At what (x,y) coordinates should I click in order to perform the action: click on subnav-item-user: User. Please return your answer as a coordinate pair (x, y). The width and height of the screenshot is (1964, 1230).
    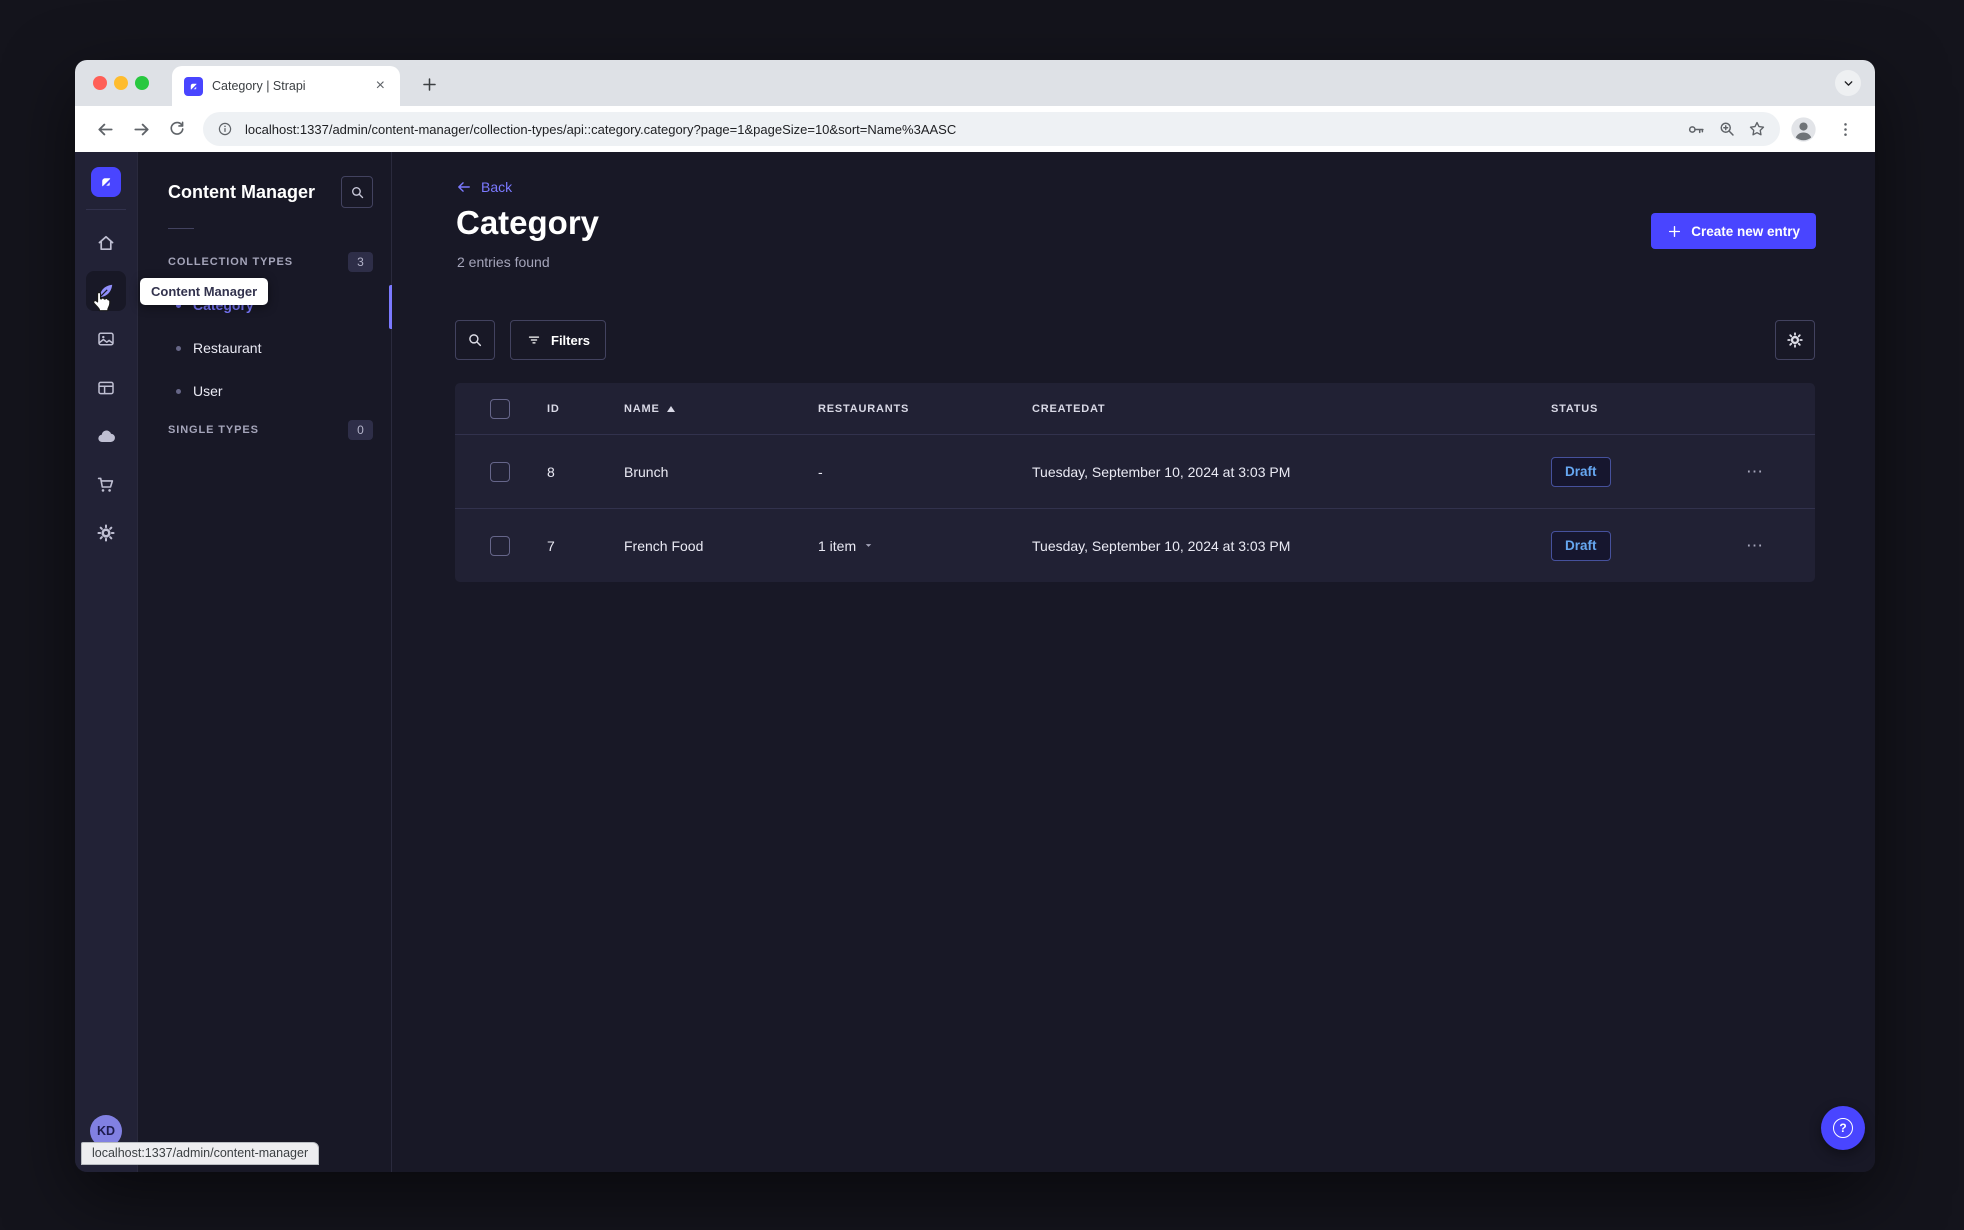
    Looking at the image, I should click on (199, 391).